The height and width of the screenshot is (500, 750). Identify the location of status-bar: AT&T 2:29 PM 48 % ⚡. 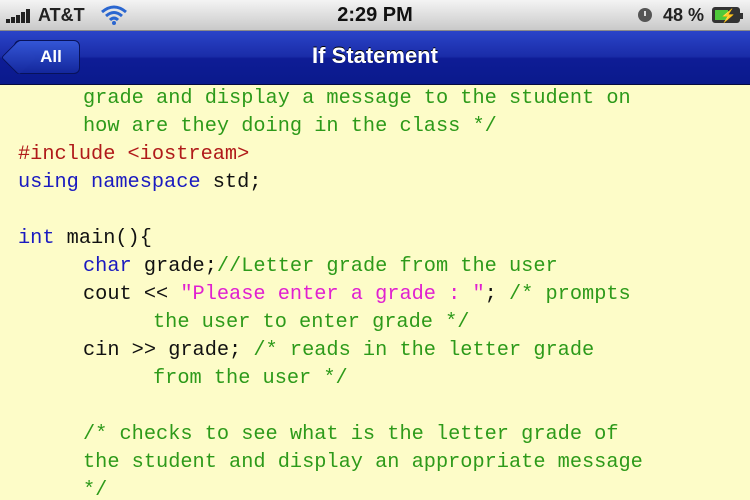
(375, 15).